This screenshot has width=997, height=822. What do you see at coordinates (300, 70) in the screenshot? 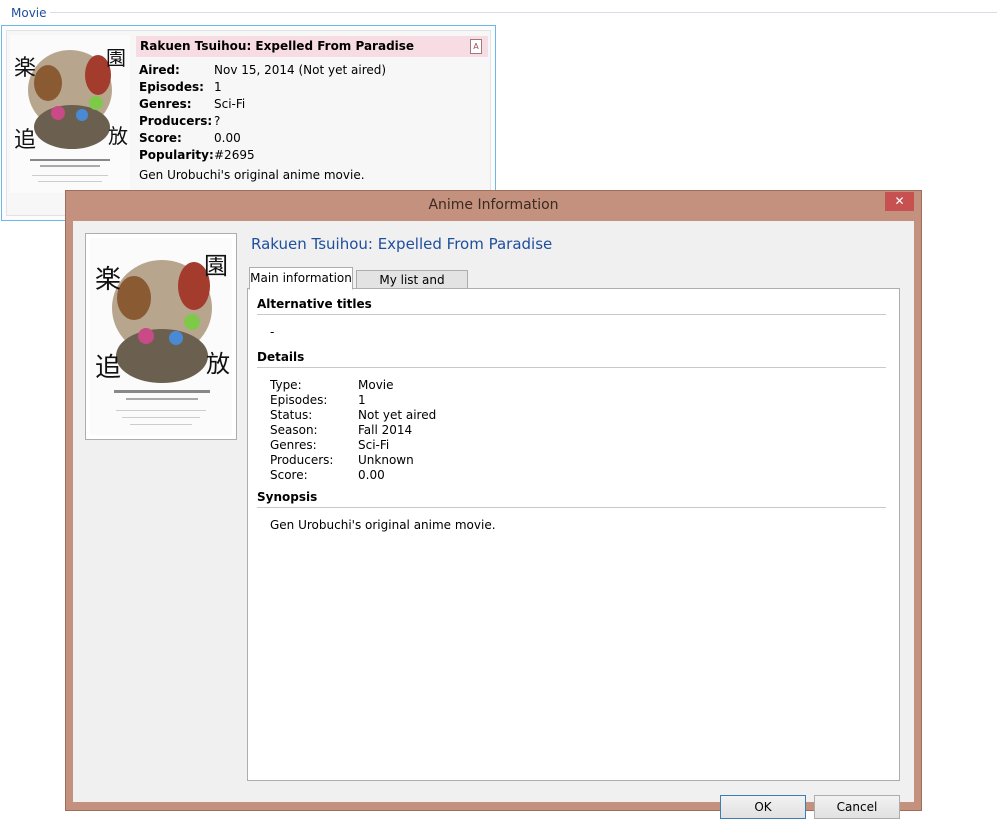
I see `card-value: Nov 15, 2014 (Not yet aired)` at bounding box center [300, 70].